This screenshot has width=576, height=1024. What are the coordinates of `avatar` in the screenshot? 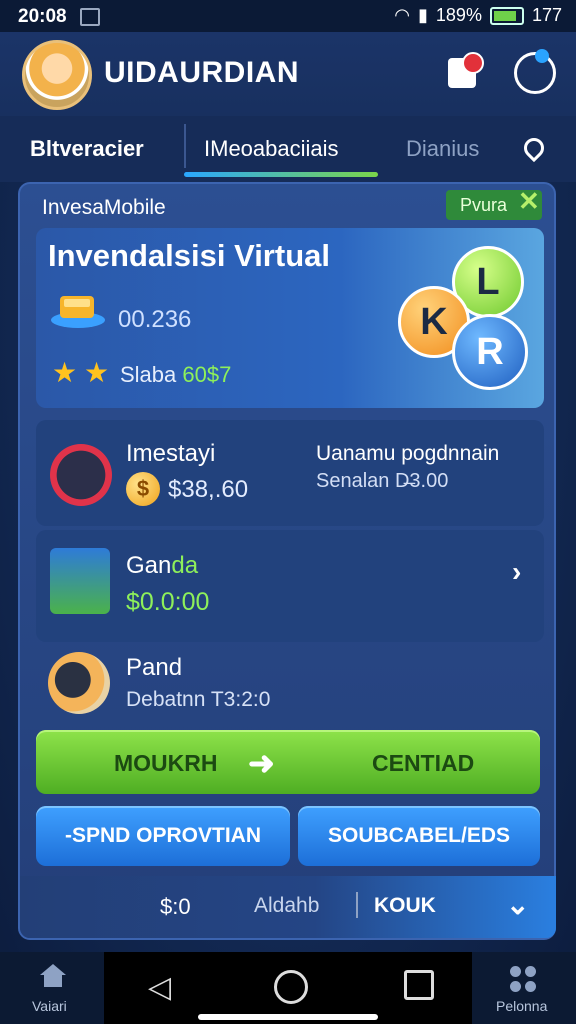 It's located at (57, 75).